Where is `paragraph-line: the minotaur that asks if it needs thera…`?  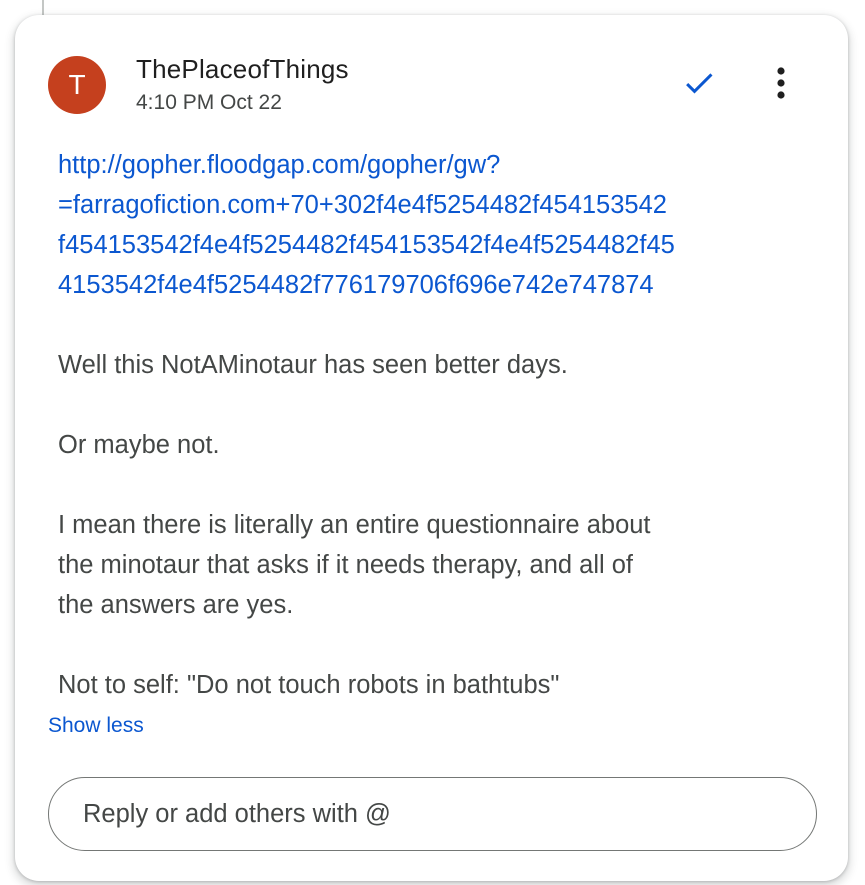
paragraph-line: the minotaur that asks if it needs thera… is located at coordinates (346, 565).